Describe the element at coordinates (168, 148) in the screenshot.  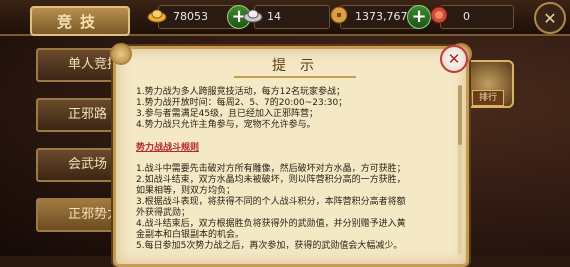
I see `section-title: 势力战战斗规则` at that location.